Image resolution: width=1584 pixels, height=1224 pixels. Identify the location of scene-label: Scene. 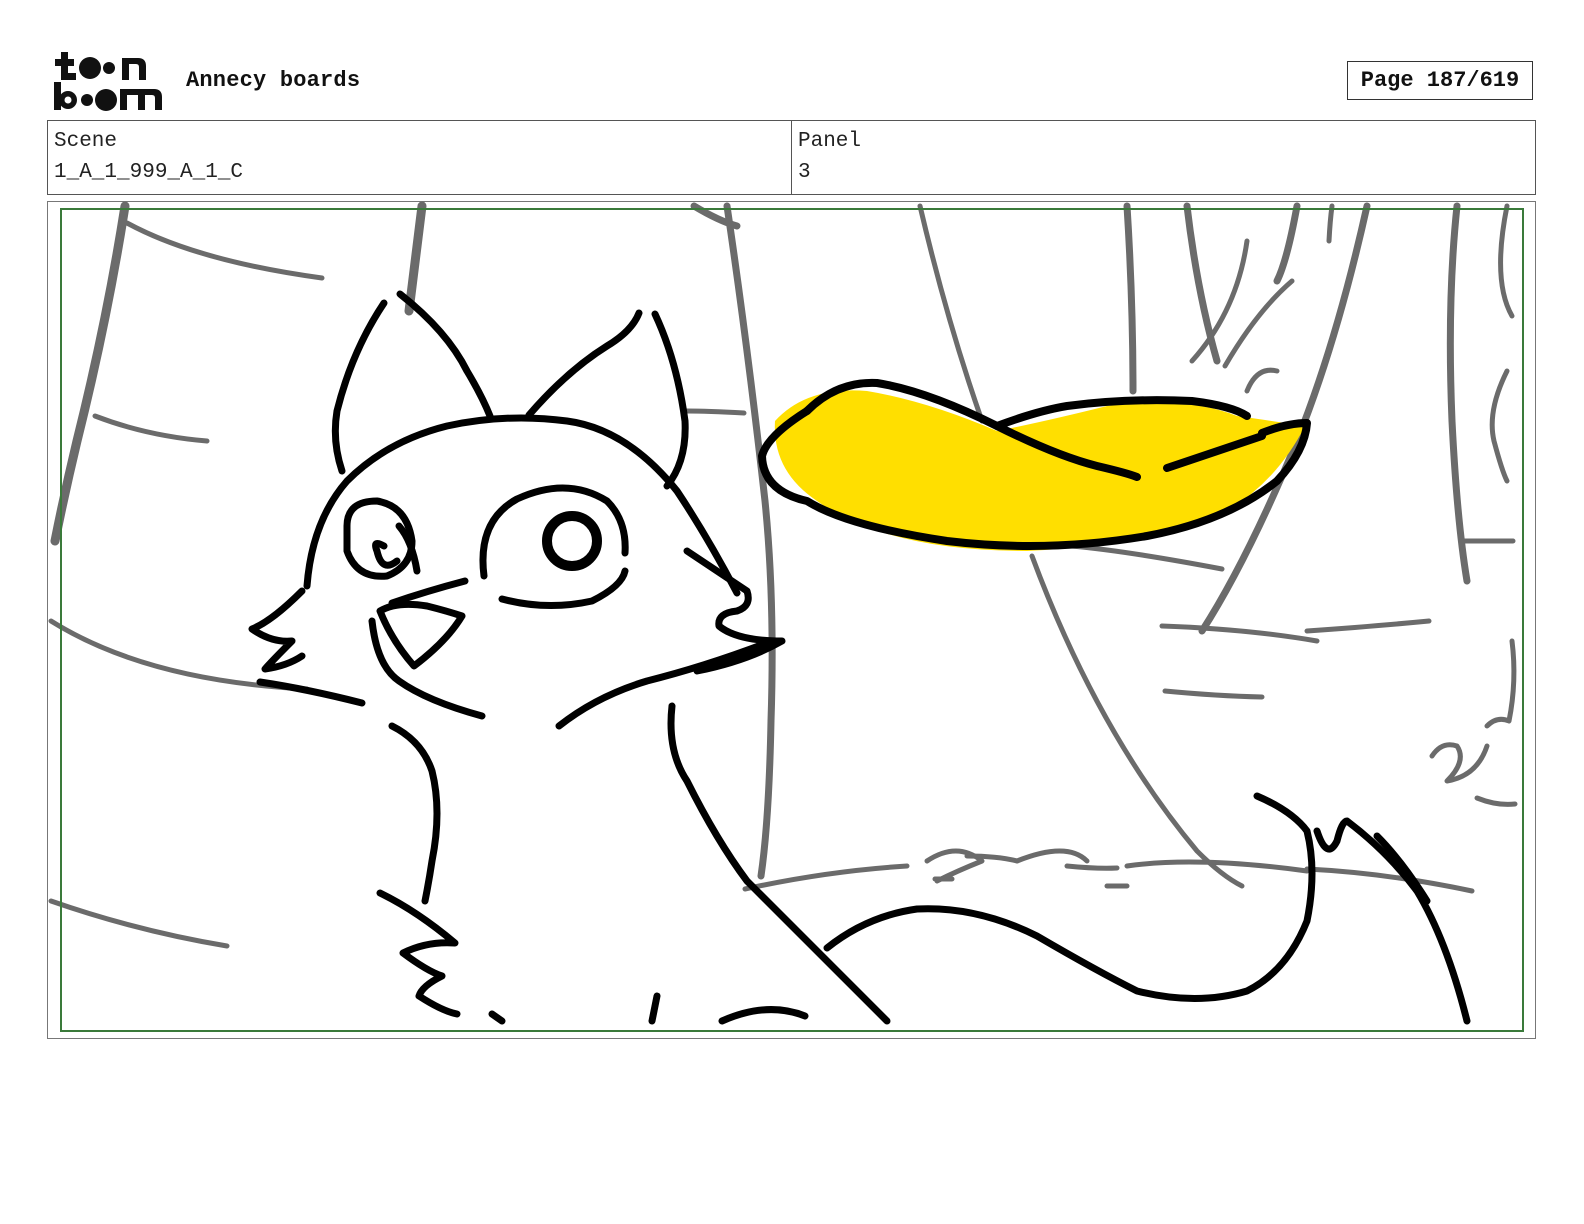
(86, 141).